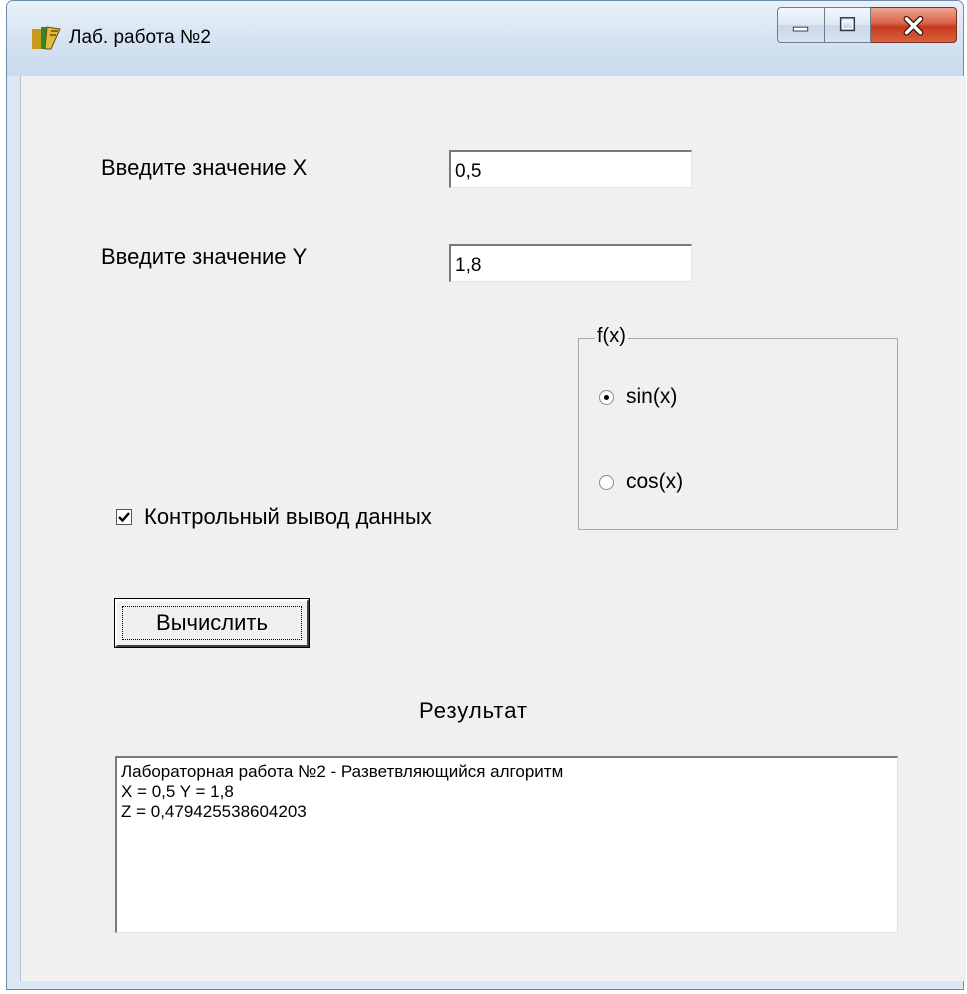  I want to click on app-icon, so click(46, 38).